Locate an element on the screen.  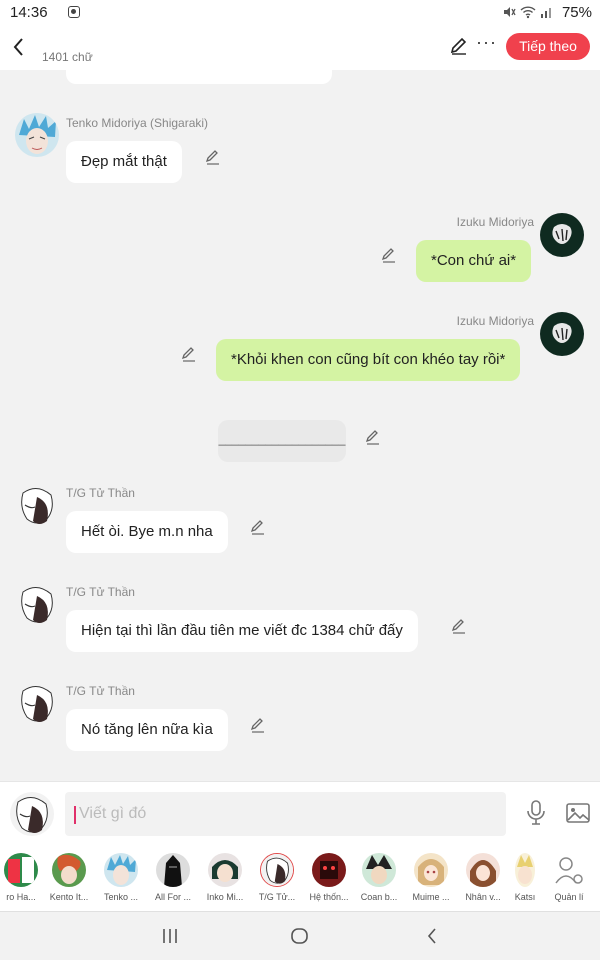
status-time: 14:36 is located at coordinates (29, 12).